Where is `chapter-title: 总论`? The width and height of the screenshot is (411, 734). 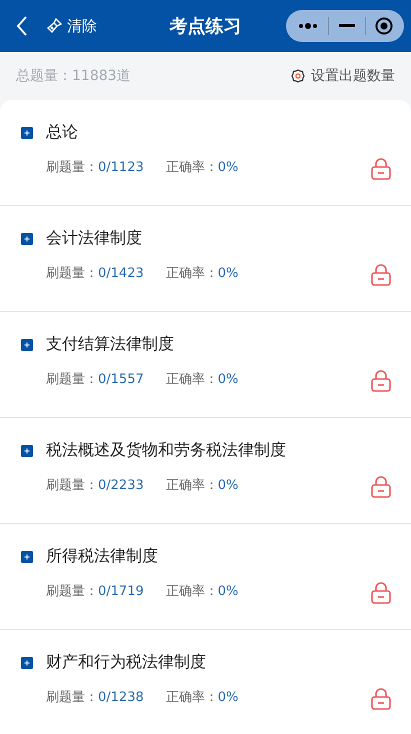
chapter-title: 总论 is located at coordinates (62, 132).